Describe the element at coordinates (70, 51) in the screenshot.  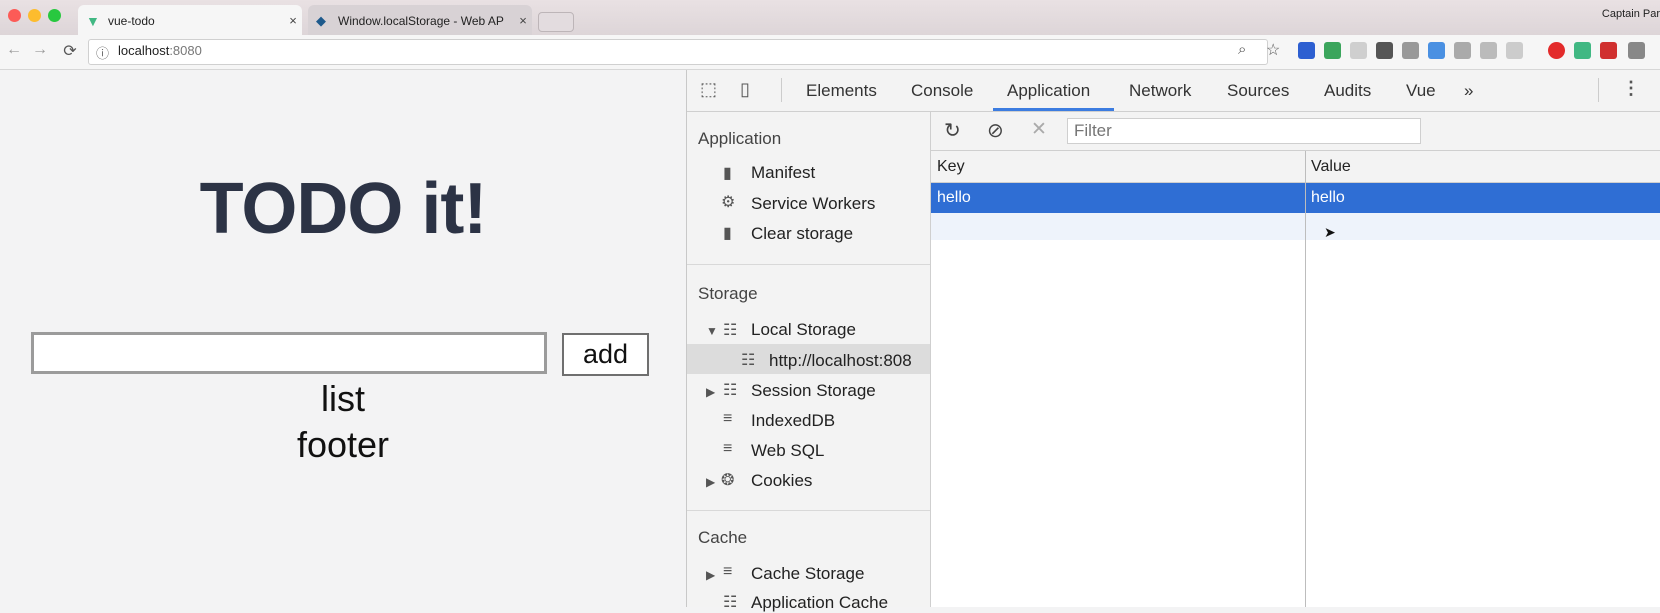
I see `reload-button: ⟳` at that location.